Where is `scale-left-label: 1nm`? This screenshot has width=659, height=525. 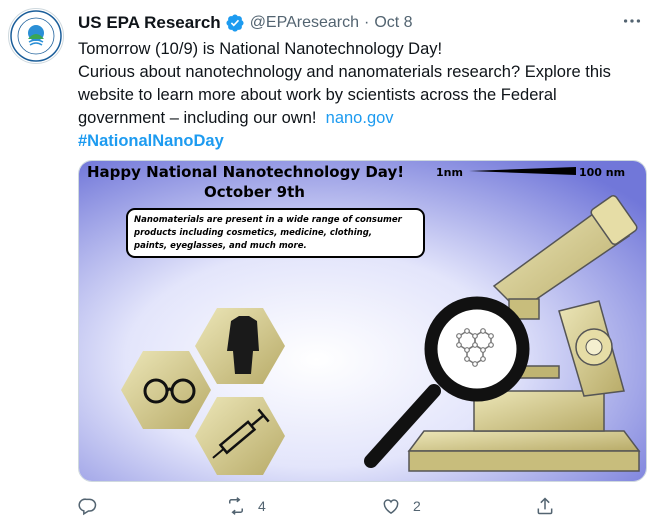
scale-left-label: 1nm is located at coordinates (449, 172).